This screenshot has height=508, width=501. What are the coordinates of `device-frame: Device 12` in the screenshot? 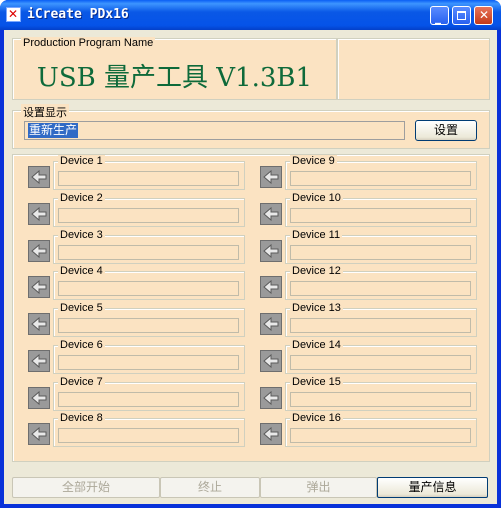 It's located at (381, 282).